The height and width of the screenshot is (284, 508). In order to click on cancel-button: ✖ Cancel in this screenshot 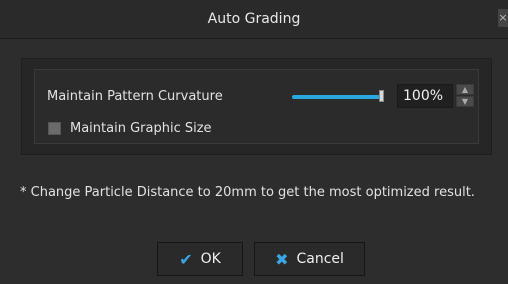, I will do `click(309, 259)`.